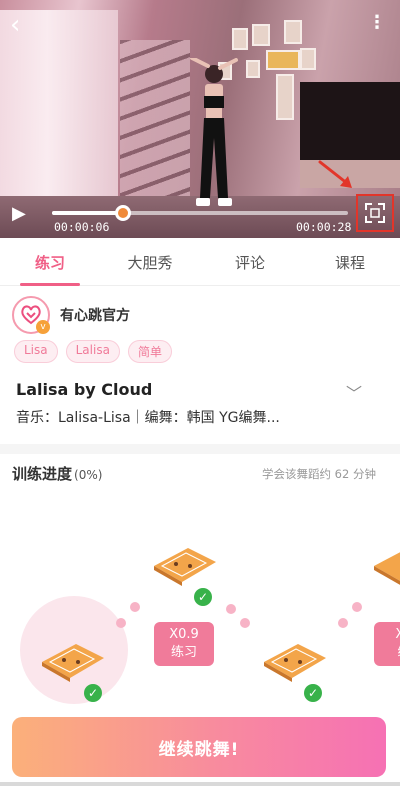  I want to click on more-vertical-icon: ⋮, so click(377, 23).